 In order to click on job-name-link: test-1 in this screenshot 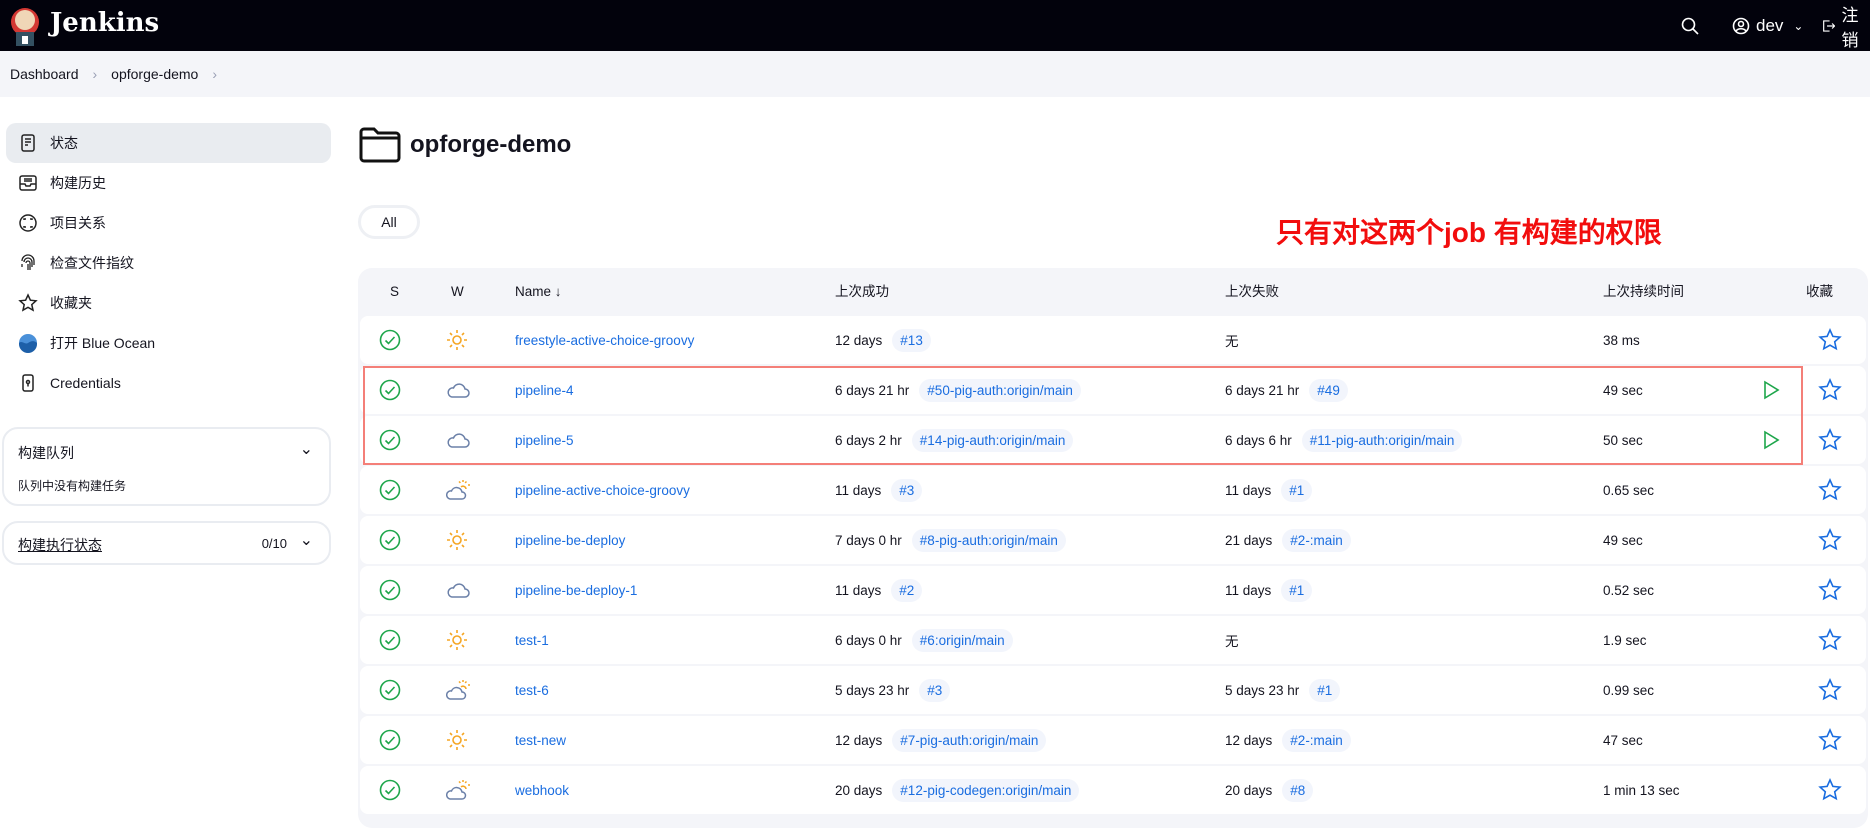, I will do `click(532, 640)`.